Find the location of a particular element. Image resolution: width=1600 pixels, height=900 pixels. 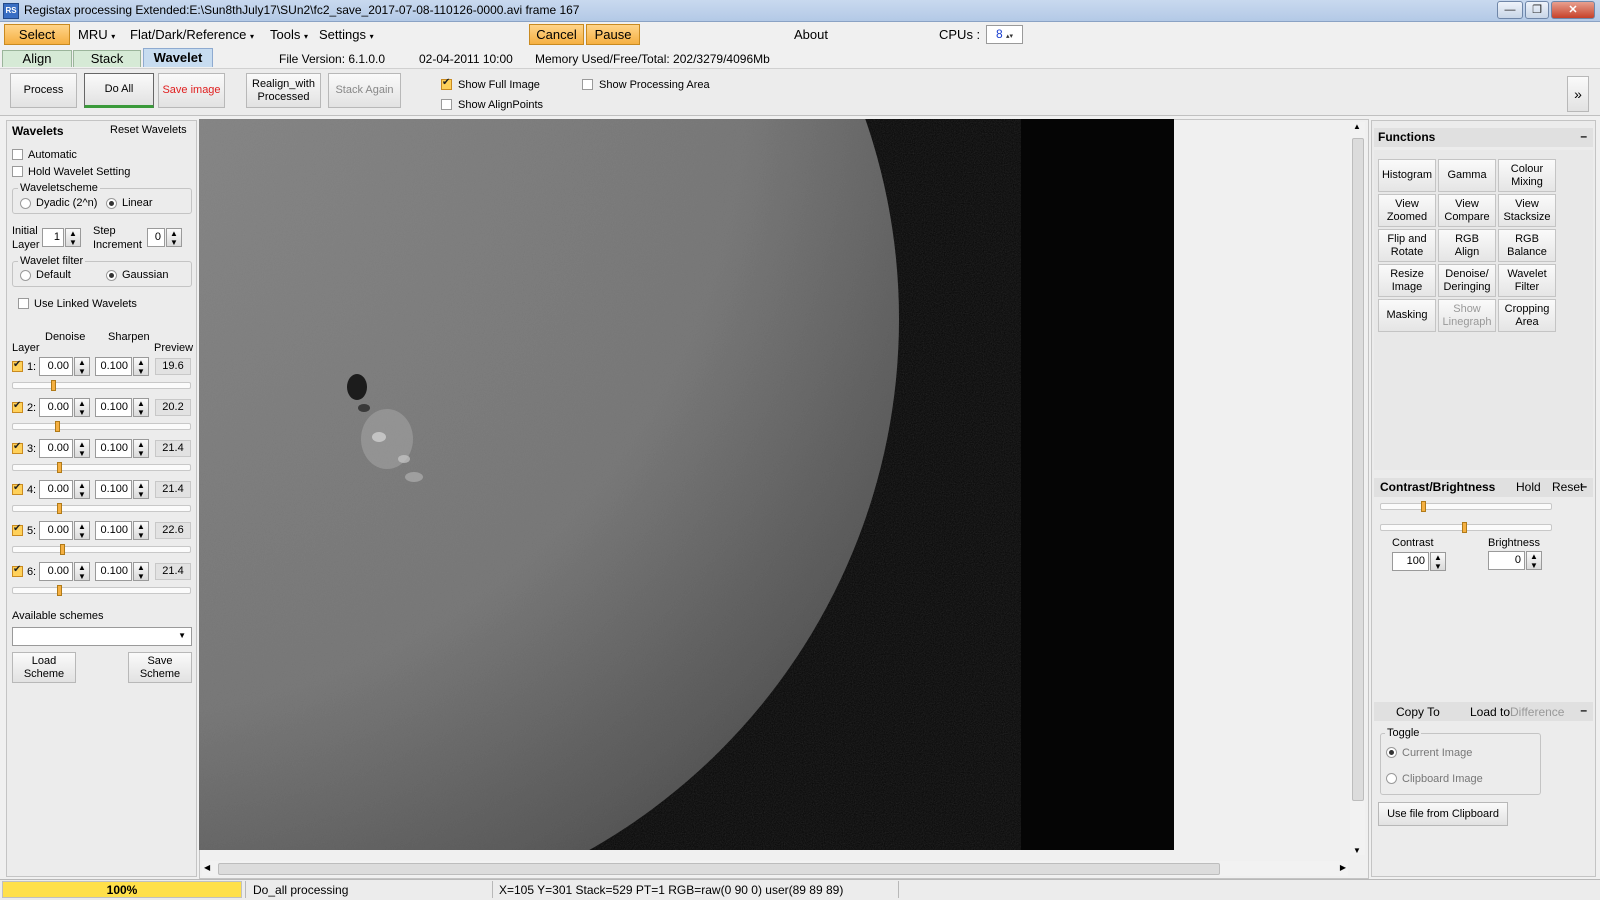

wavelet-filter-button: Wavelet Filter is located at coordinates (1527, 280).